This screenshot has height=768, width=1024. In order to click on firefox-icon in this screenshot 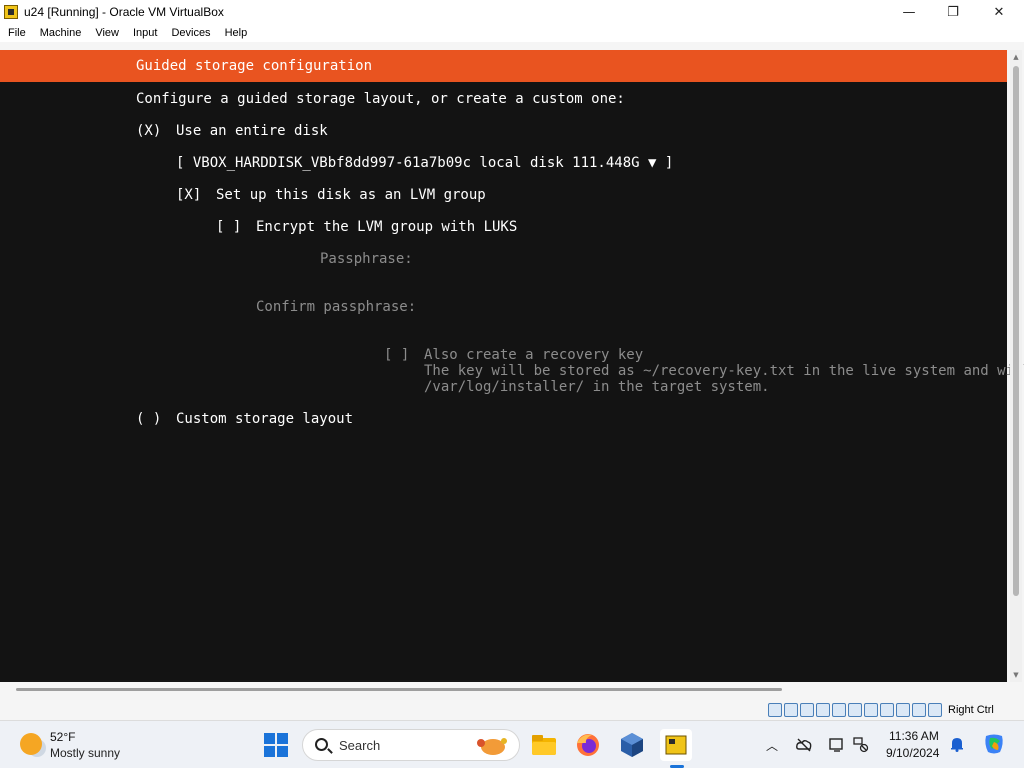, I will do `click(588, 745)`.